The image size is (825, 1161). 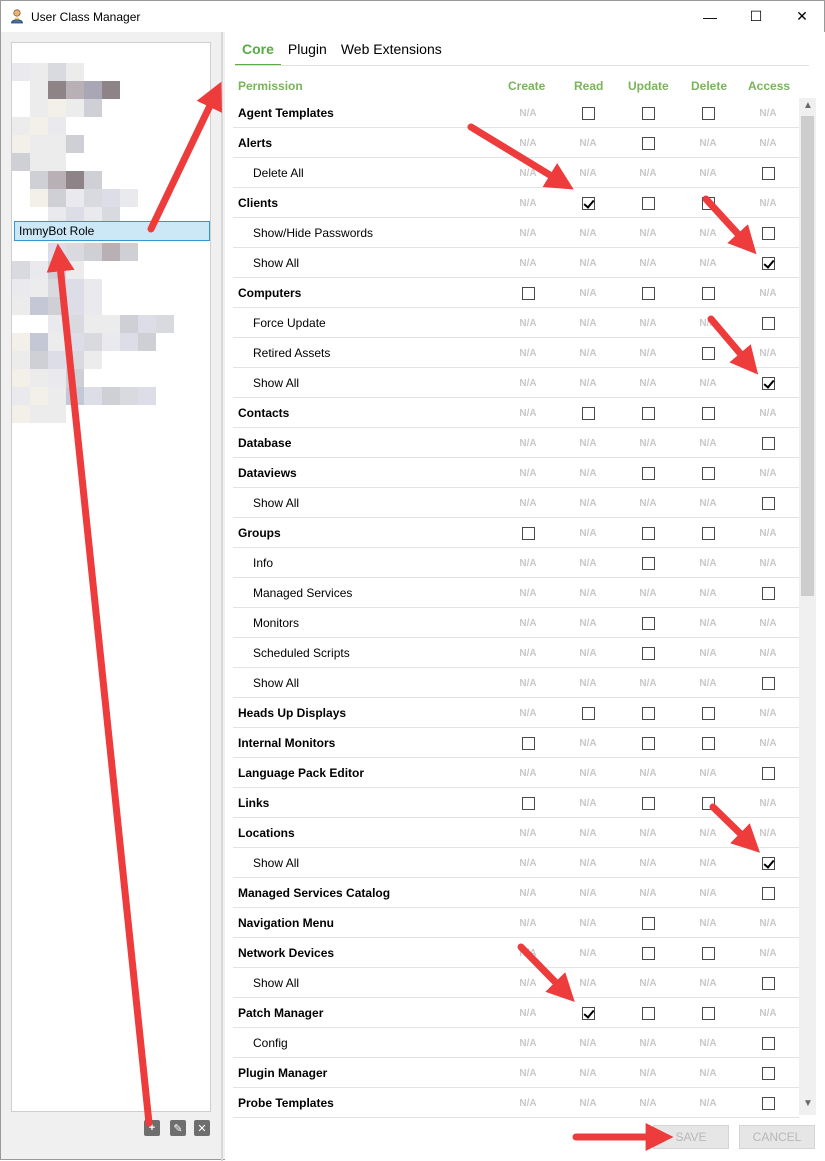 I want to click on read-cell, so click(x=588, y=113).